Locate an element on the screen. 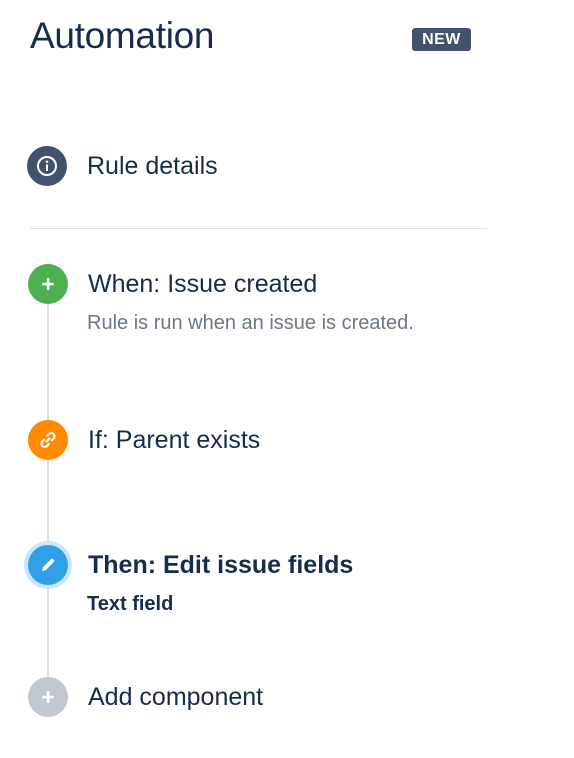  rule-details-label: Rule details is located at coordinates (152, 166).